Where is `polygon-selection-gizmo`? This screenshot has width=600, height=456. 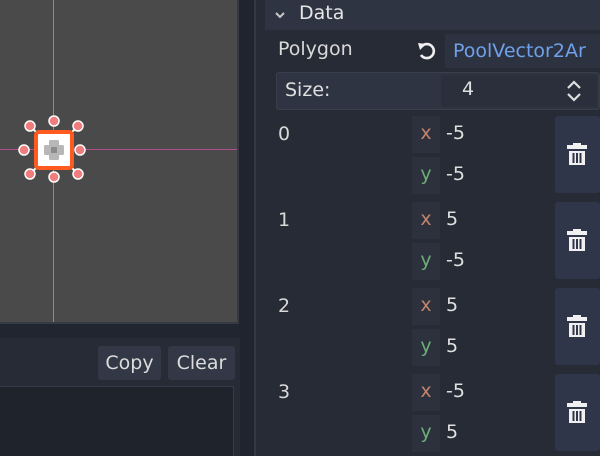 polygon-selection-gizmo is located at coordinates (54, 150).